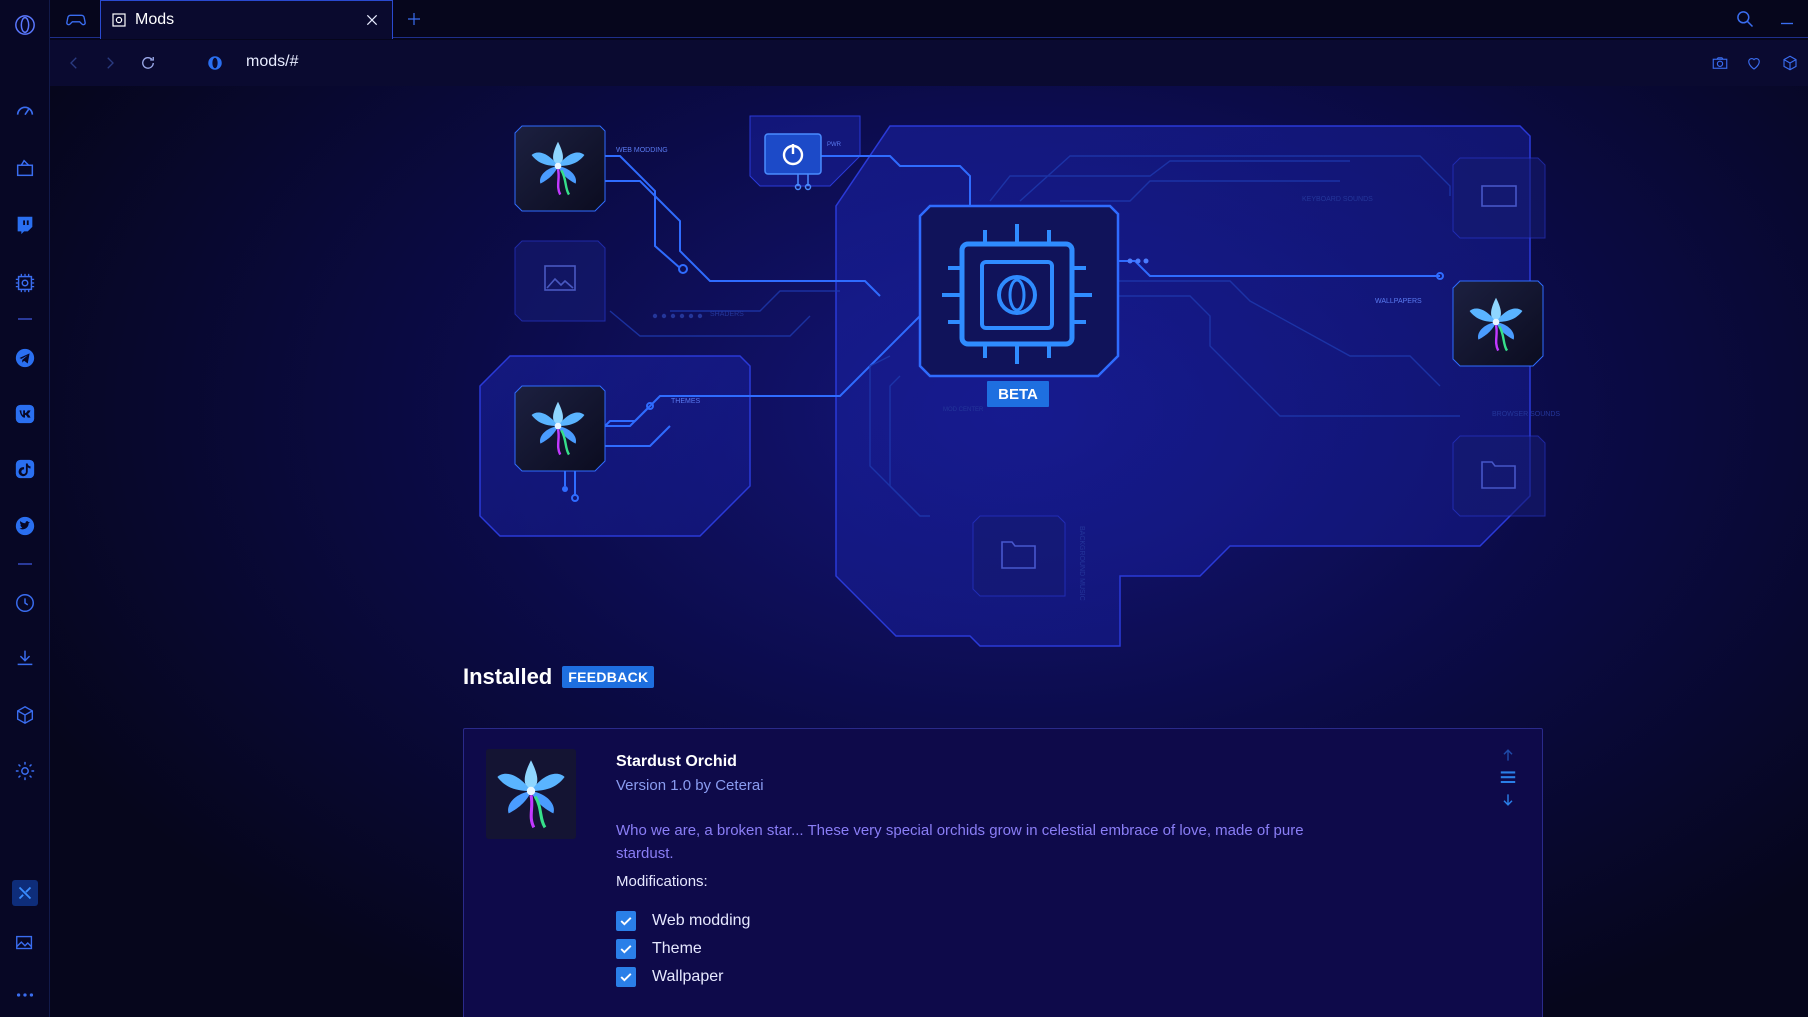 The width and height of the screenshot is (1808, 1017). What do you see at coordinates (1787, 19) in the screenshot?
I see `minimize-icon` at bounding box center [1787, 19].